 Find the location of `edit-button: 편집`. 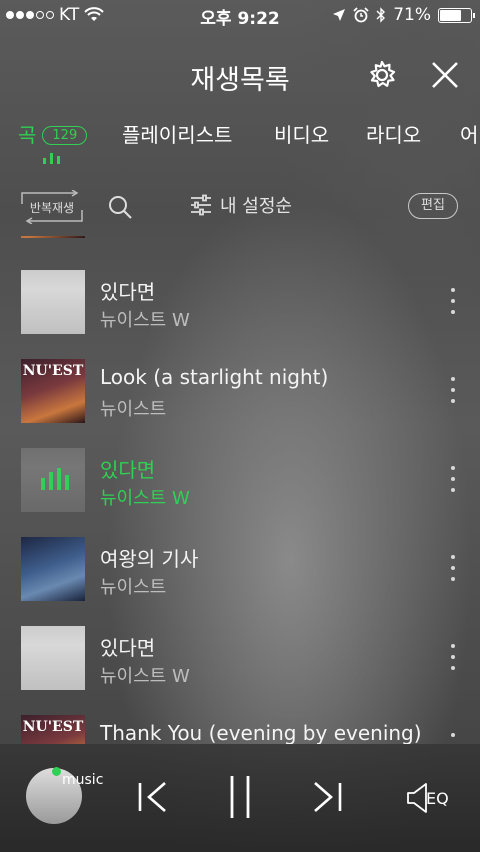

edit-button: 편집 is located at coordinates (433, 206).